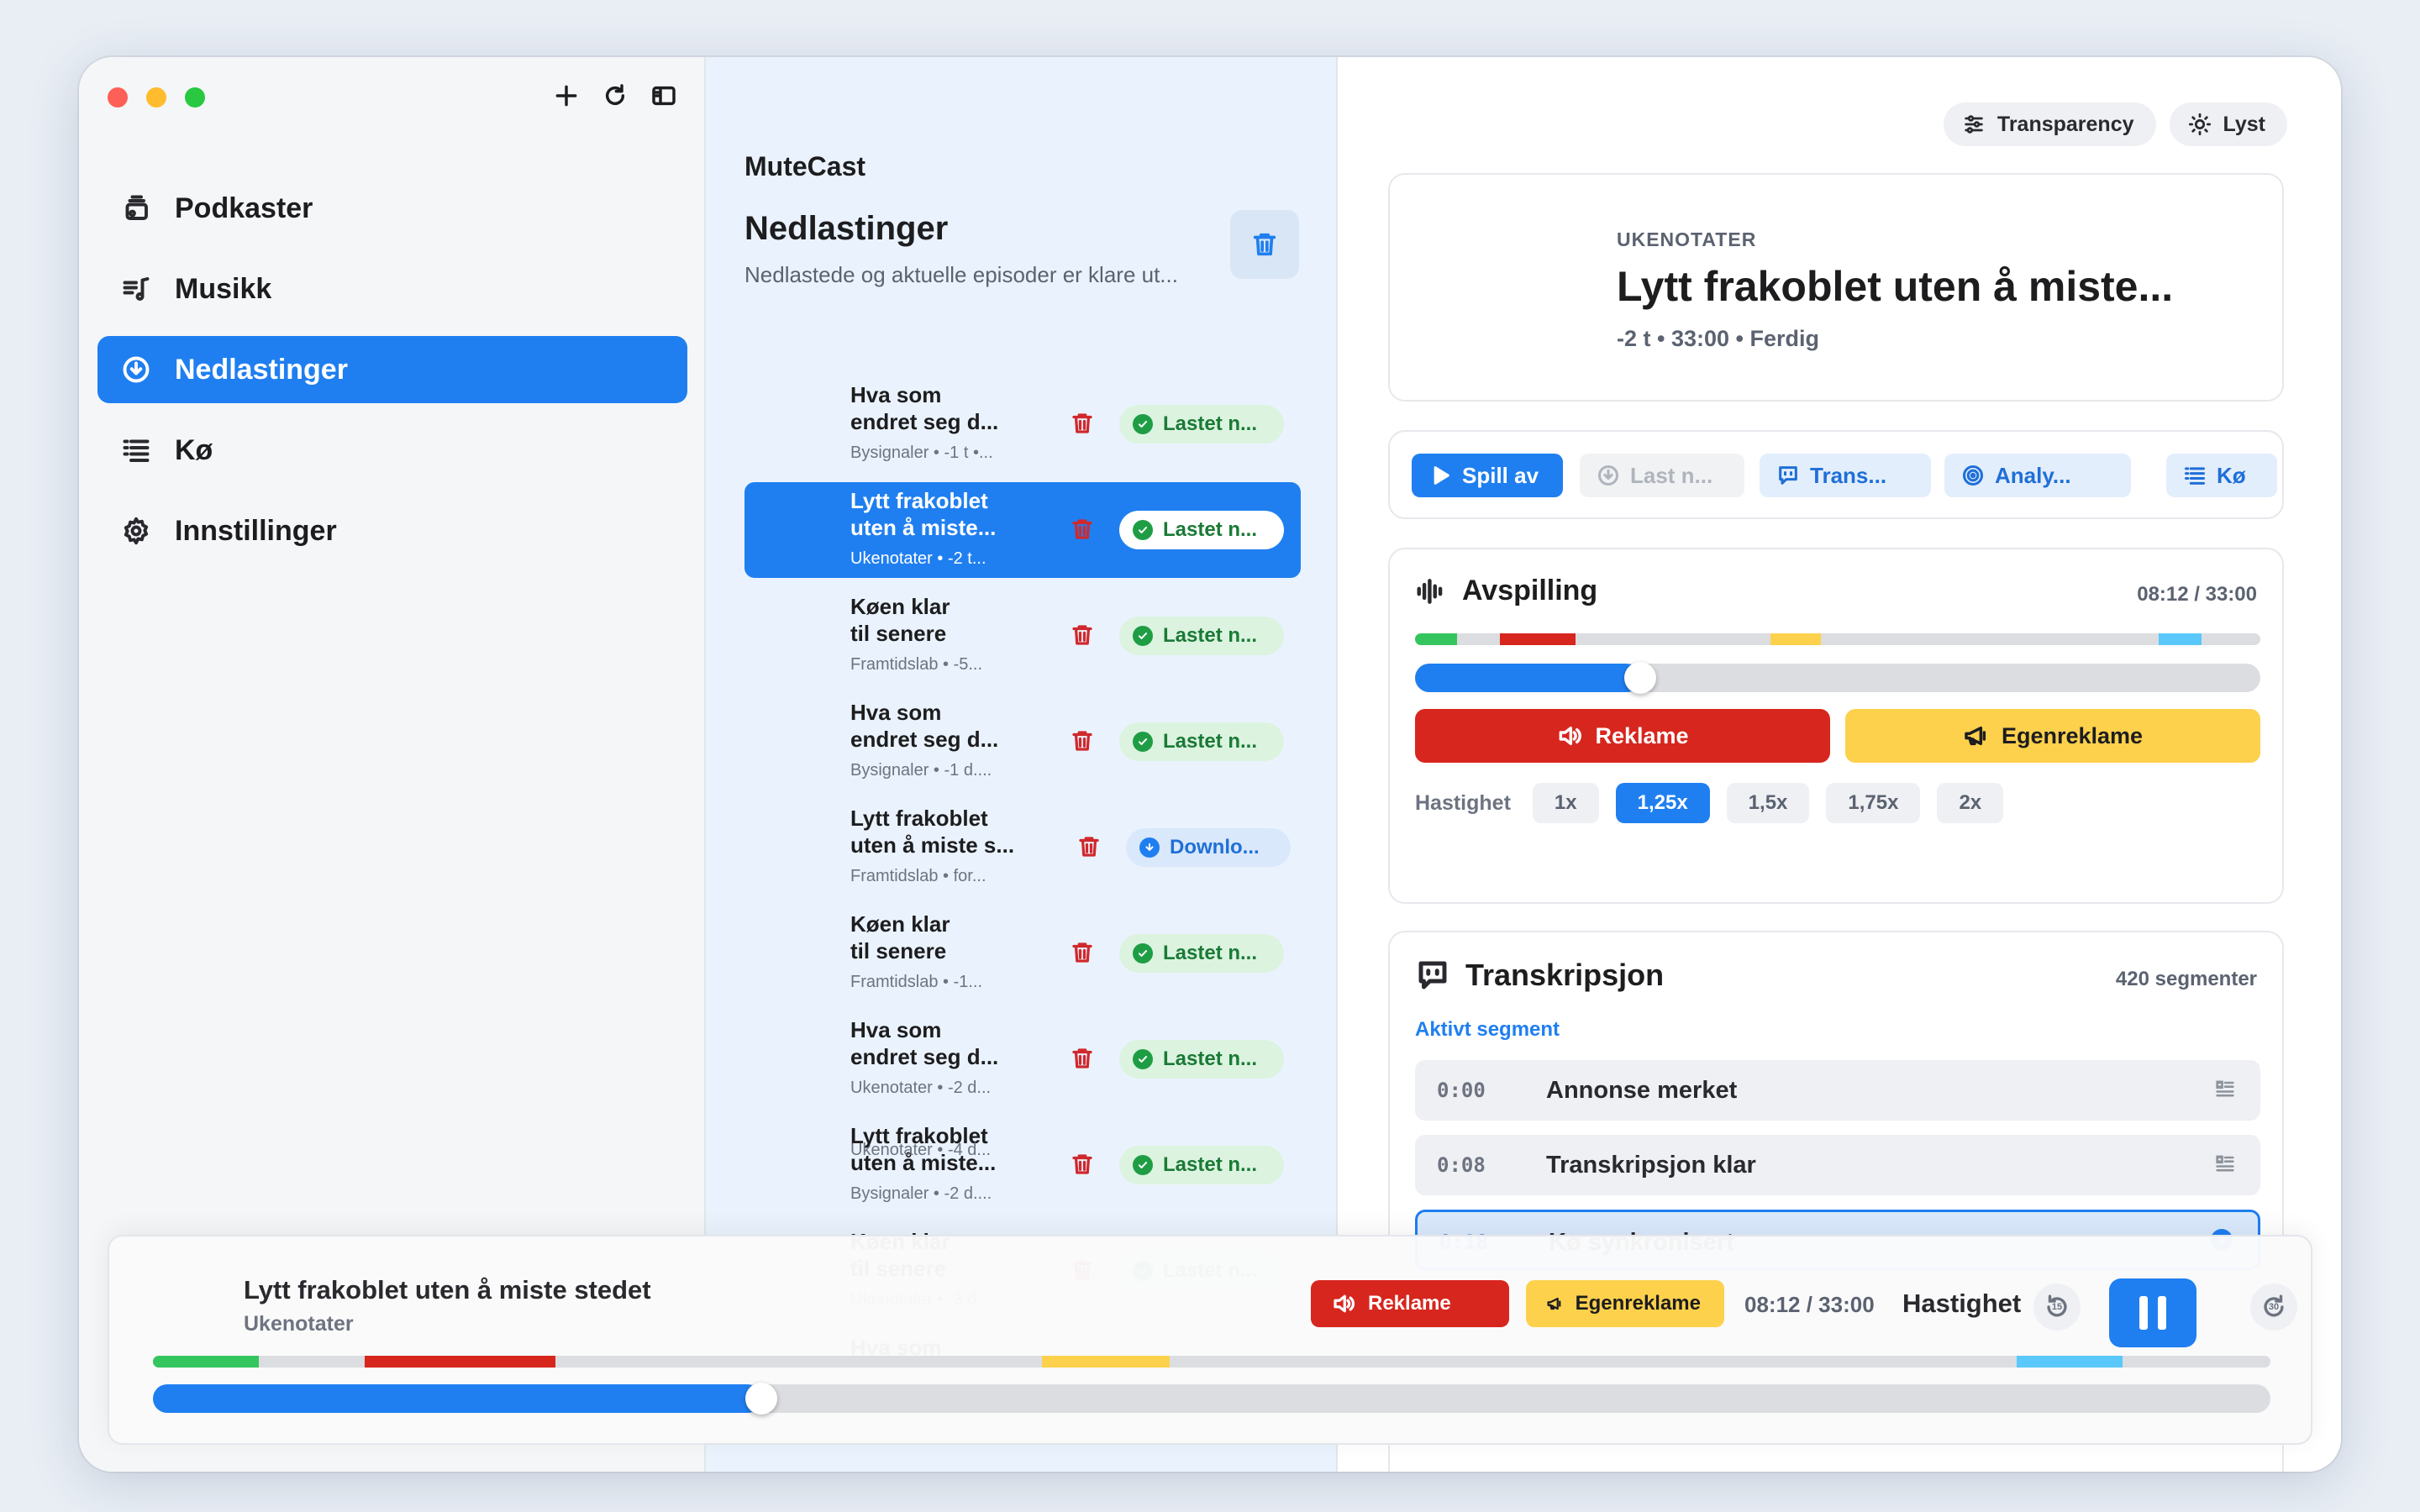  I want to click on transcript-row: 0:00 Annonse merket, so click(1838, 1090).